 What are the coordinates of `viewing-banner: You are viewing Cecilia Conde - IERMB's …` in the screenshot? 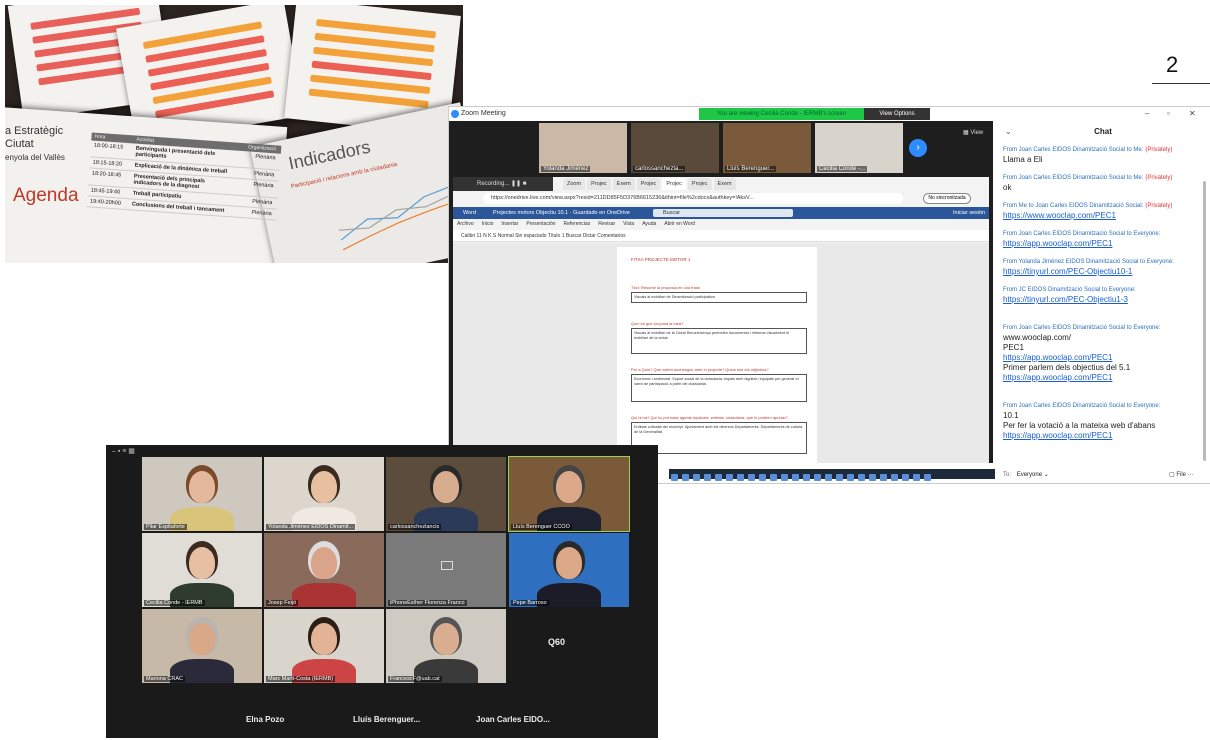 It's located at (781, 114).